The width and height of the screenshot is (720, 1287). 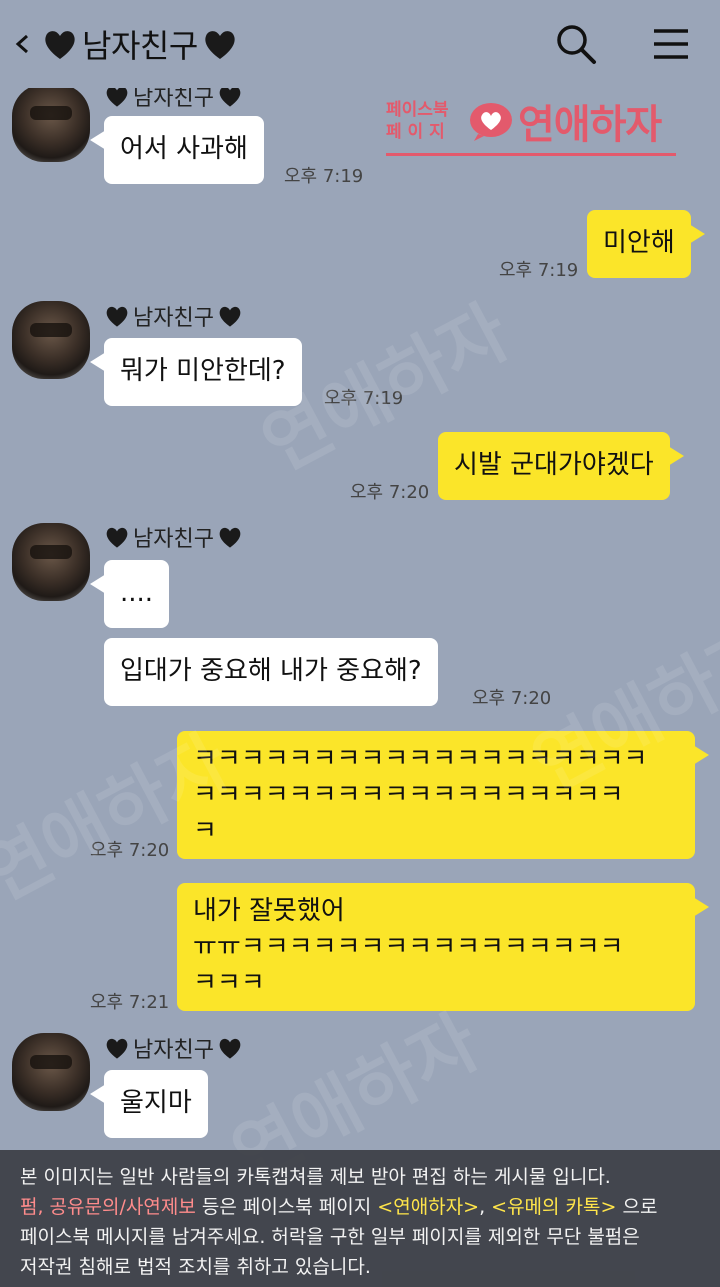 I want to click on message-bubble-incoming: 뭐가 미안한데?, so click(x=196, y=372).